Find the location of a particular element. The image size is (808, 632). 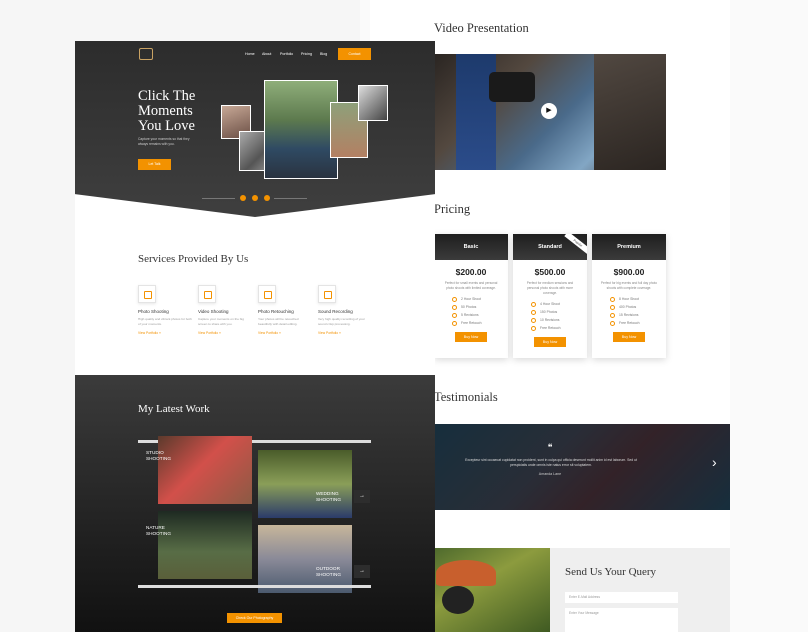

feature-item: 5 Revisions is located at coordinates (480, 315).